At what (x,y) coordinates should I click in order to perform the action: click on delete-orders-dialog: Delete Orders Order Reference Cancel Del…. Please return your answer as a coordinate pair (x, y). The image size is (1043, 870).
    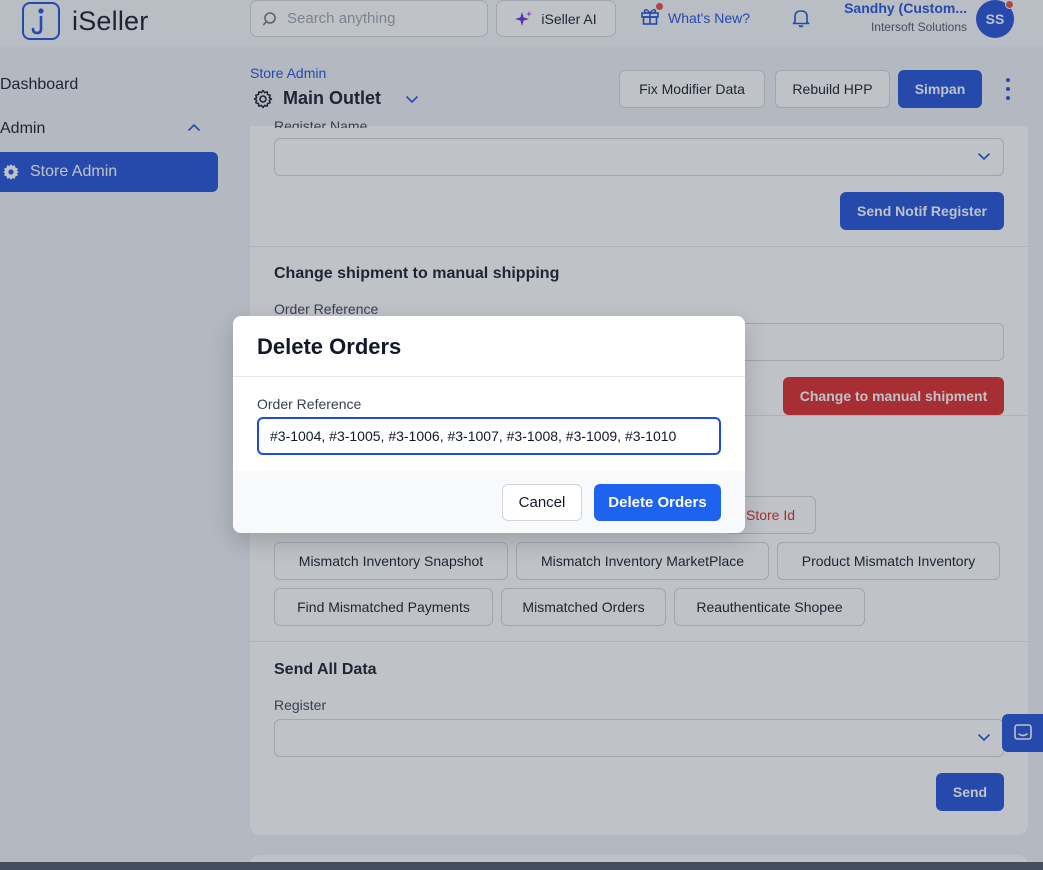
    Looking at the image, I should click on (489, 424).